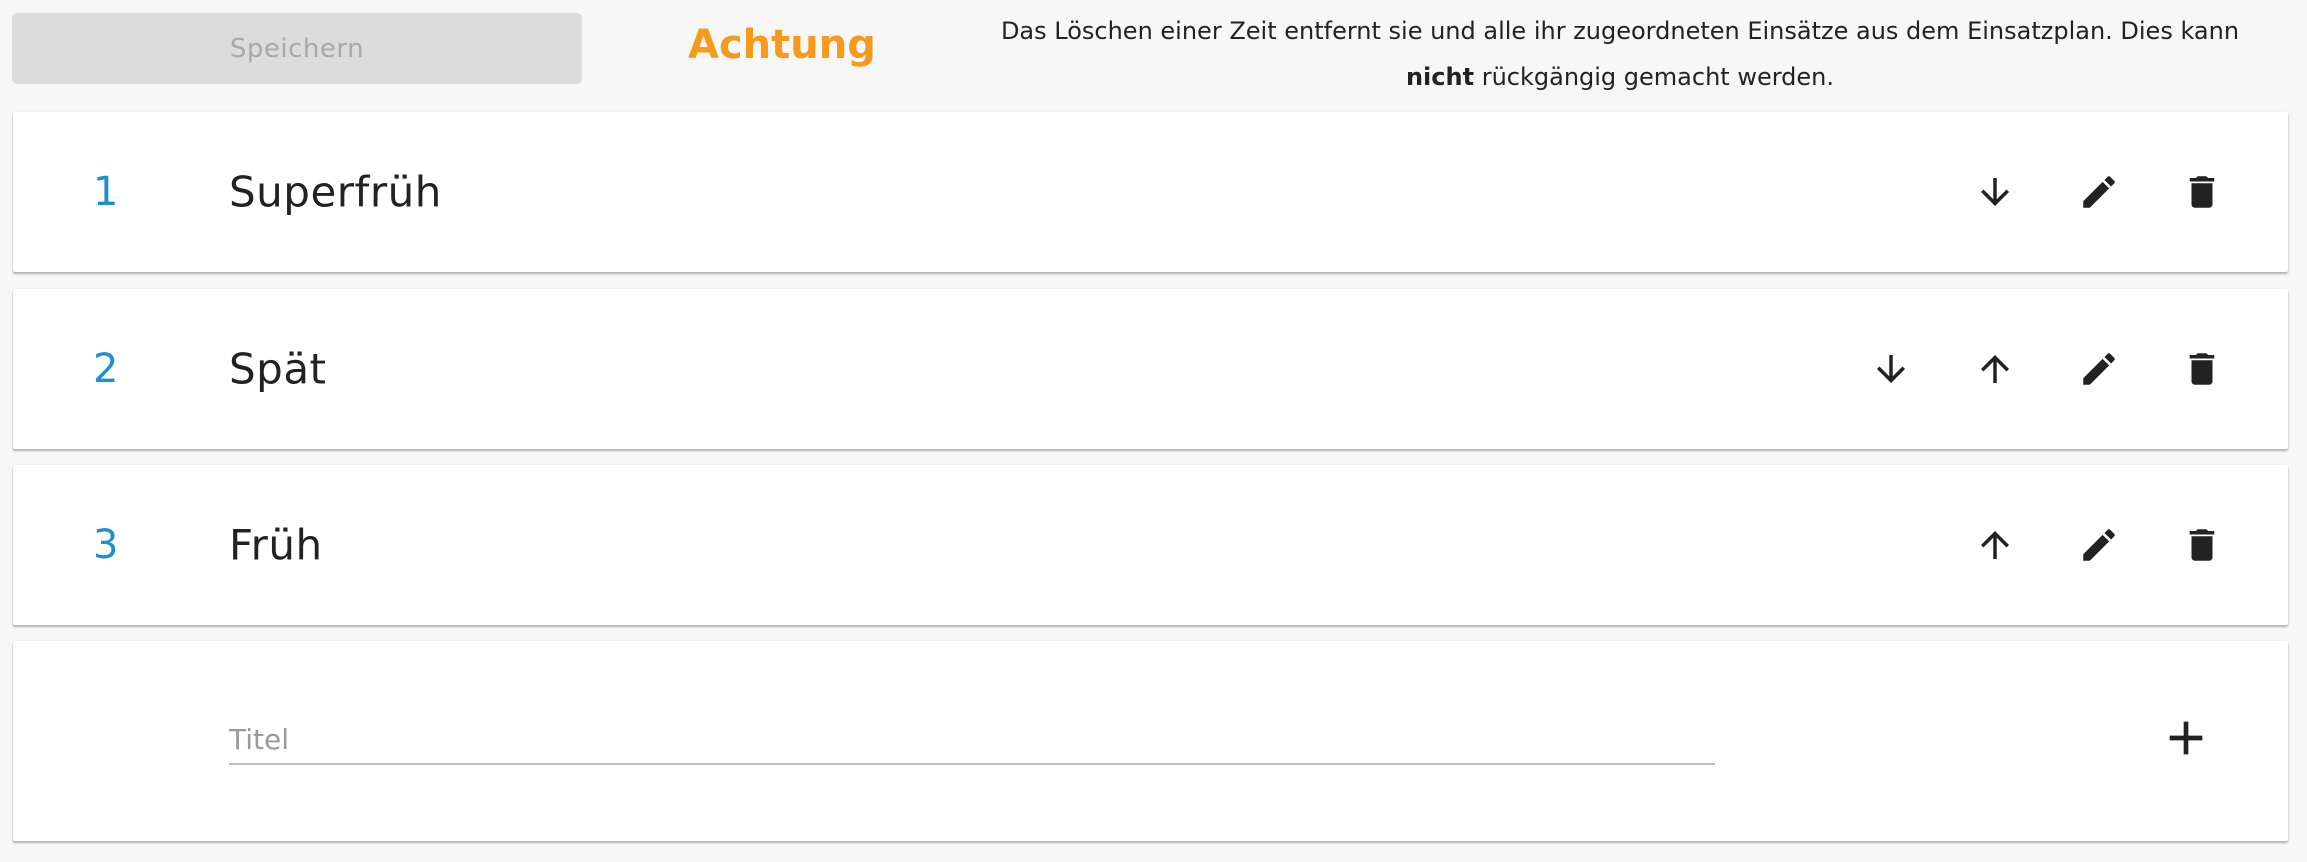  I want to click on row-title: Superfrüh, so click(335, 192).